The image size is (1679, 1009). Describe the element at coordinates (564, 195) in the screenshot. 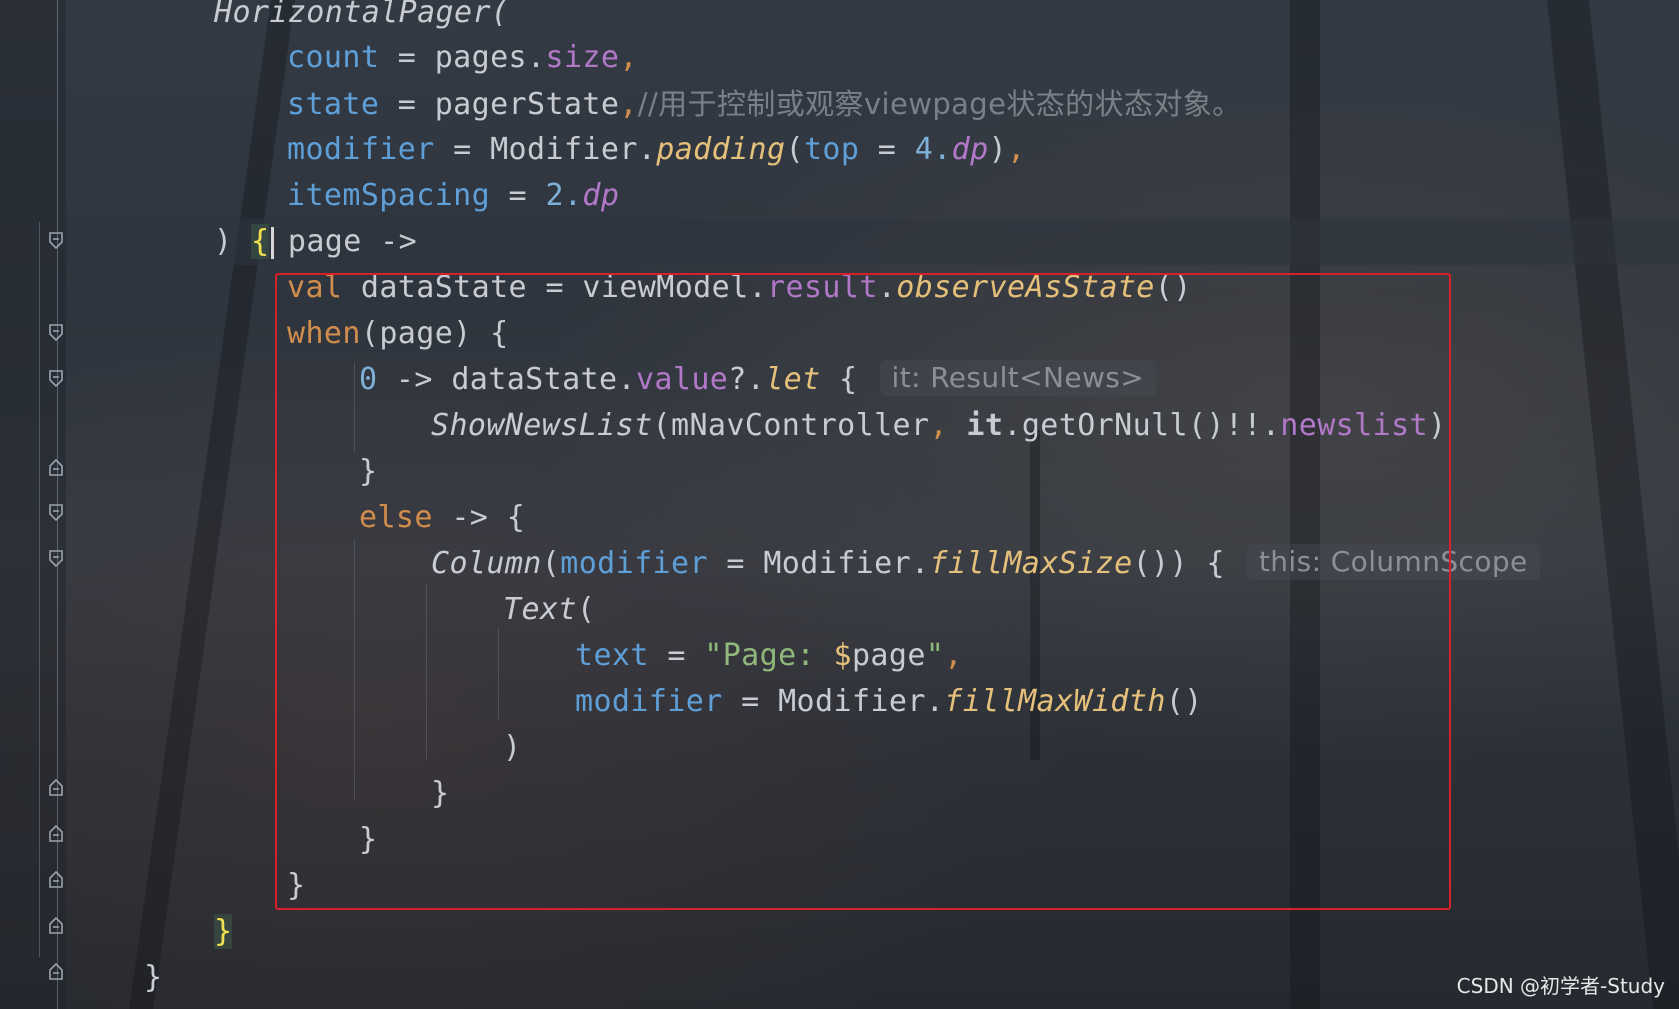

I see `code-token: 2.` at that location.